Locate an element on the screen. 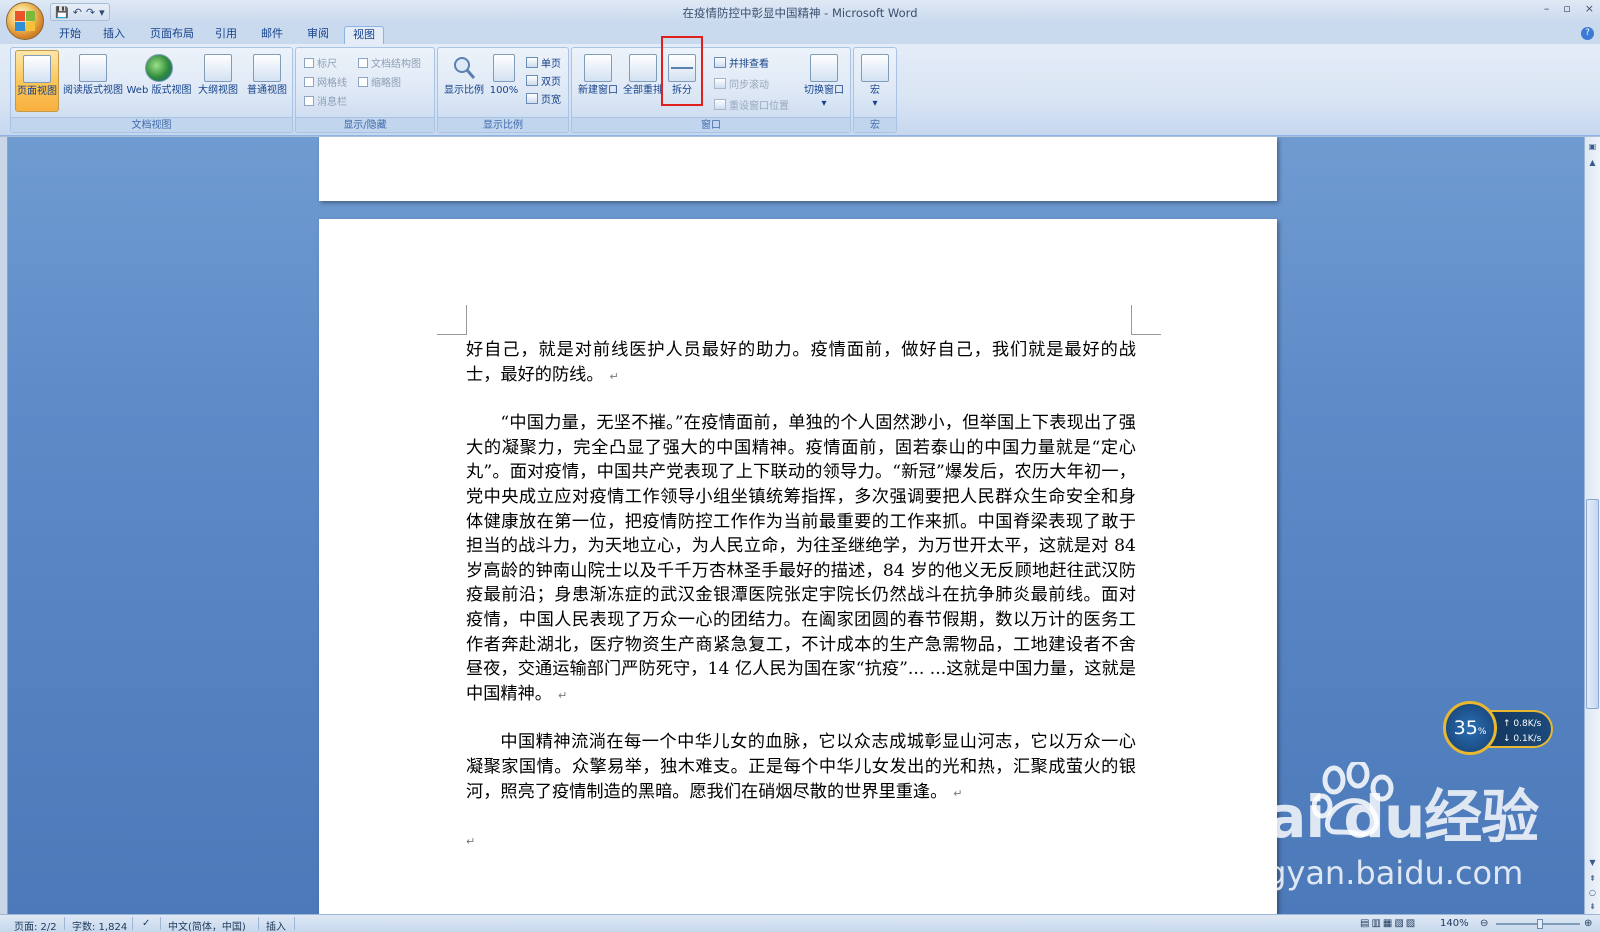 This screenshot has width=1600, height=932. help-icon: ? is located at coordinates (1587, 33).